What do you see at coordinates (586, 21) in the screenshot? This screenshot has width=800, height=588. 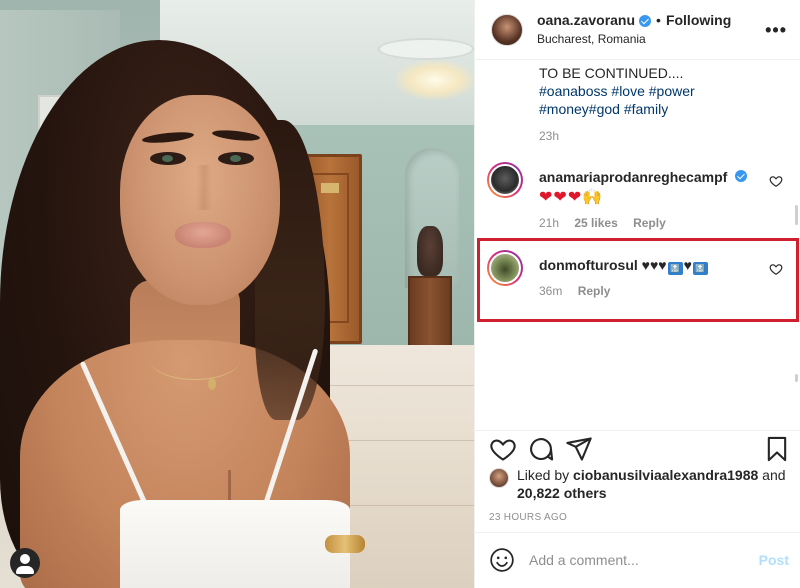 I see `author-username: oana.zavoranu` at bounding box center [586, 21].